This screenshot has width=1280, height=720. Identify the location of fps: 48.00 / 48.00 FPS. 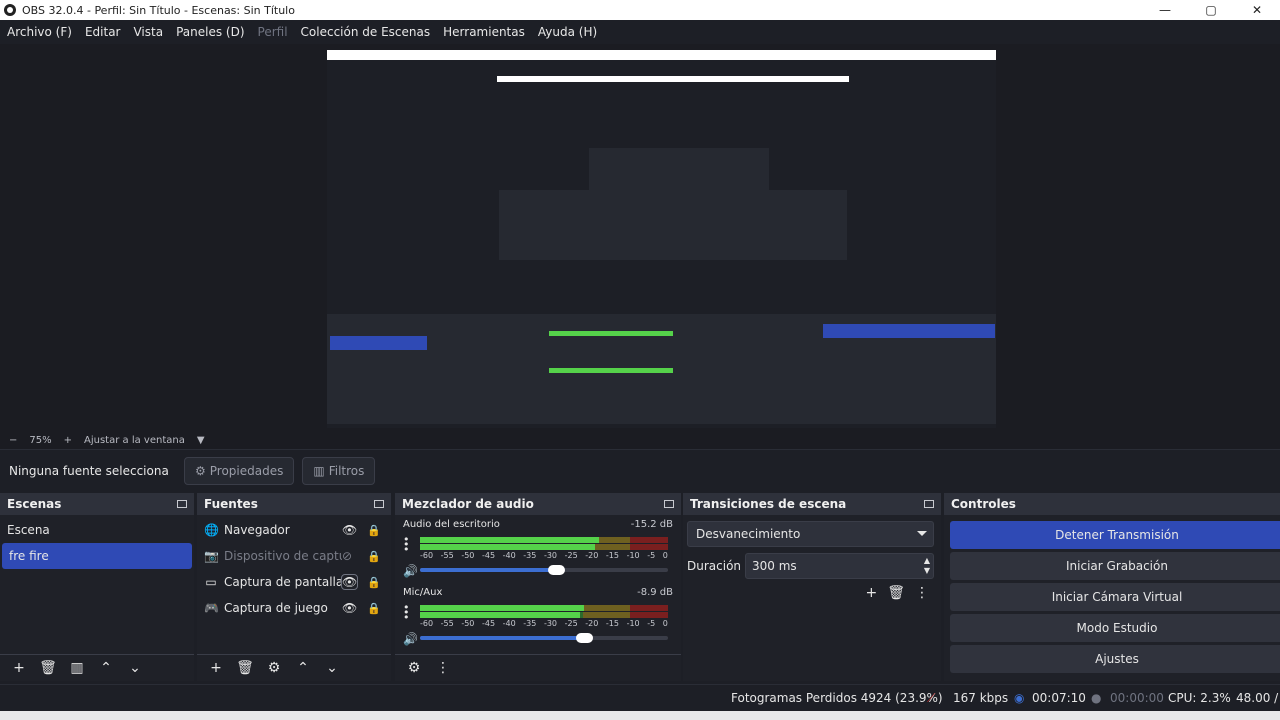
(1258, 698).